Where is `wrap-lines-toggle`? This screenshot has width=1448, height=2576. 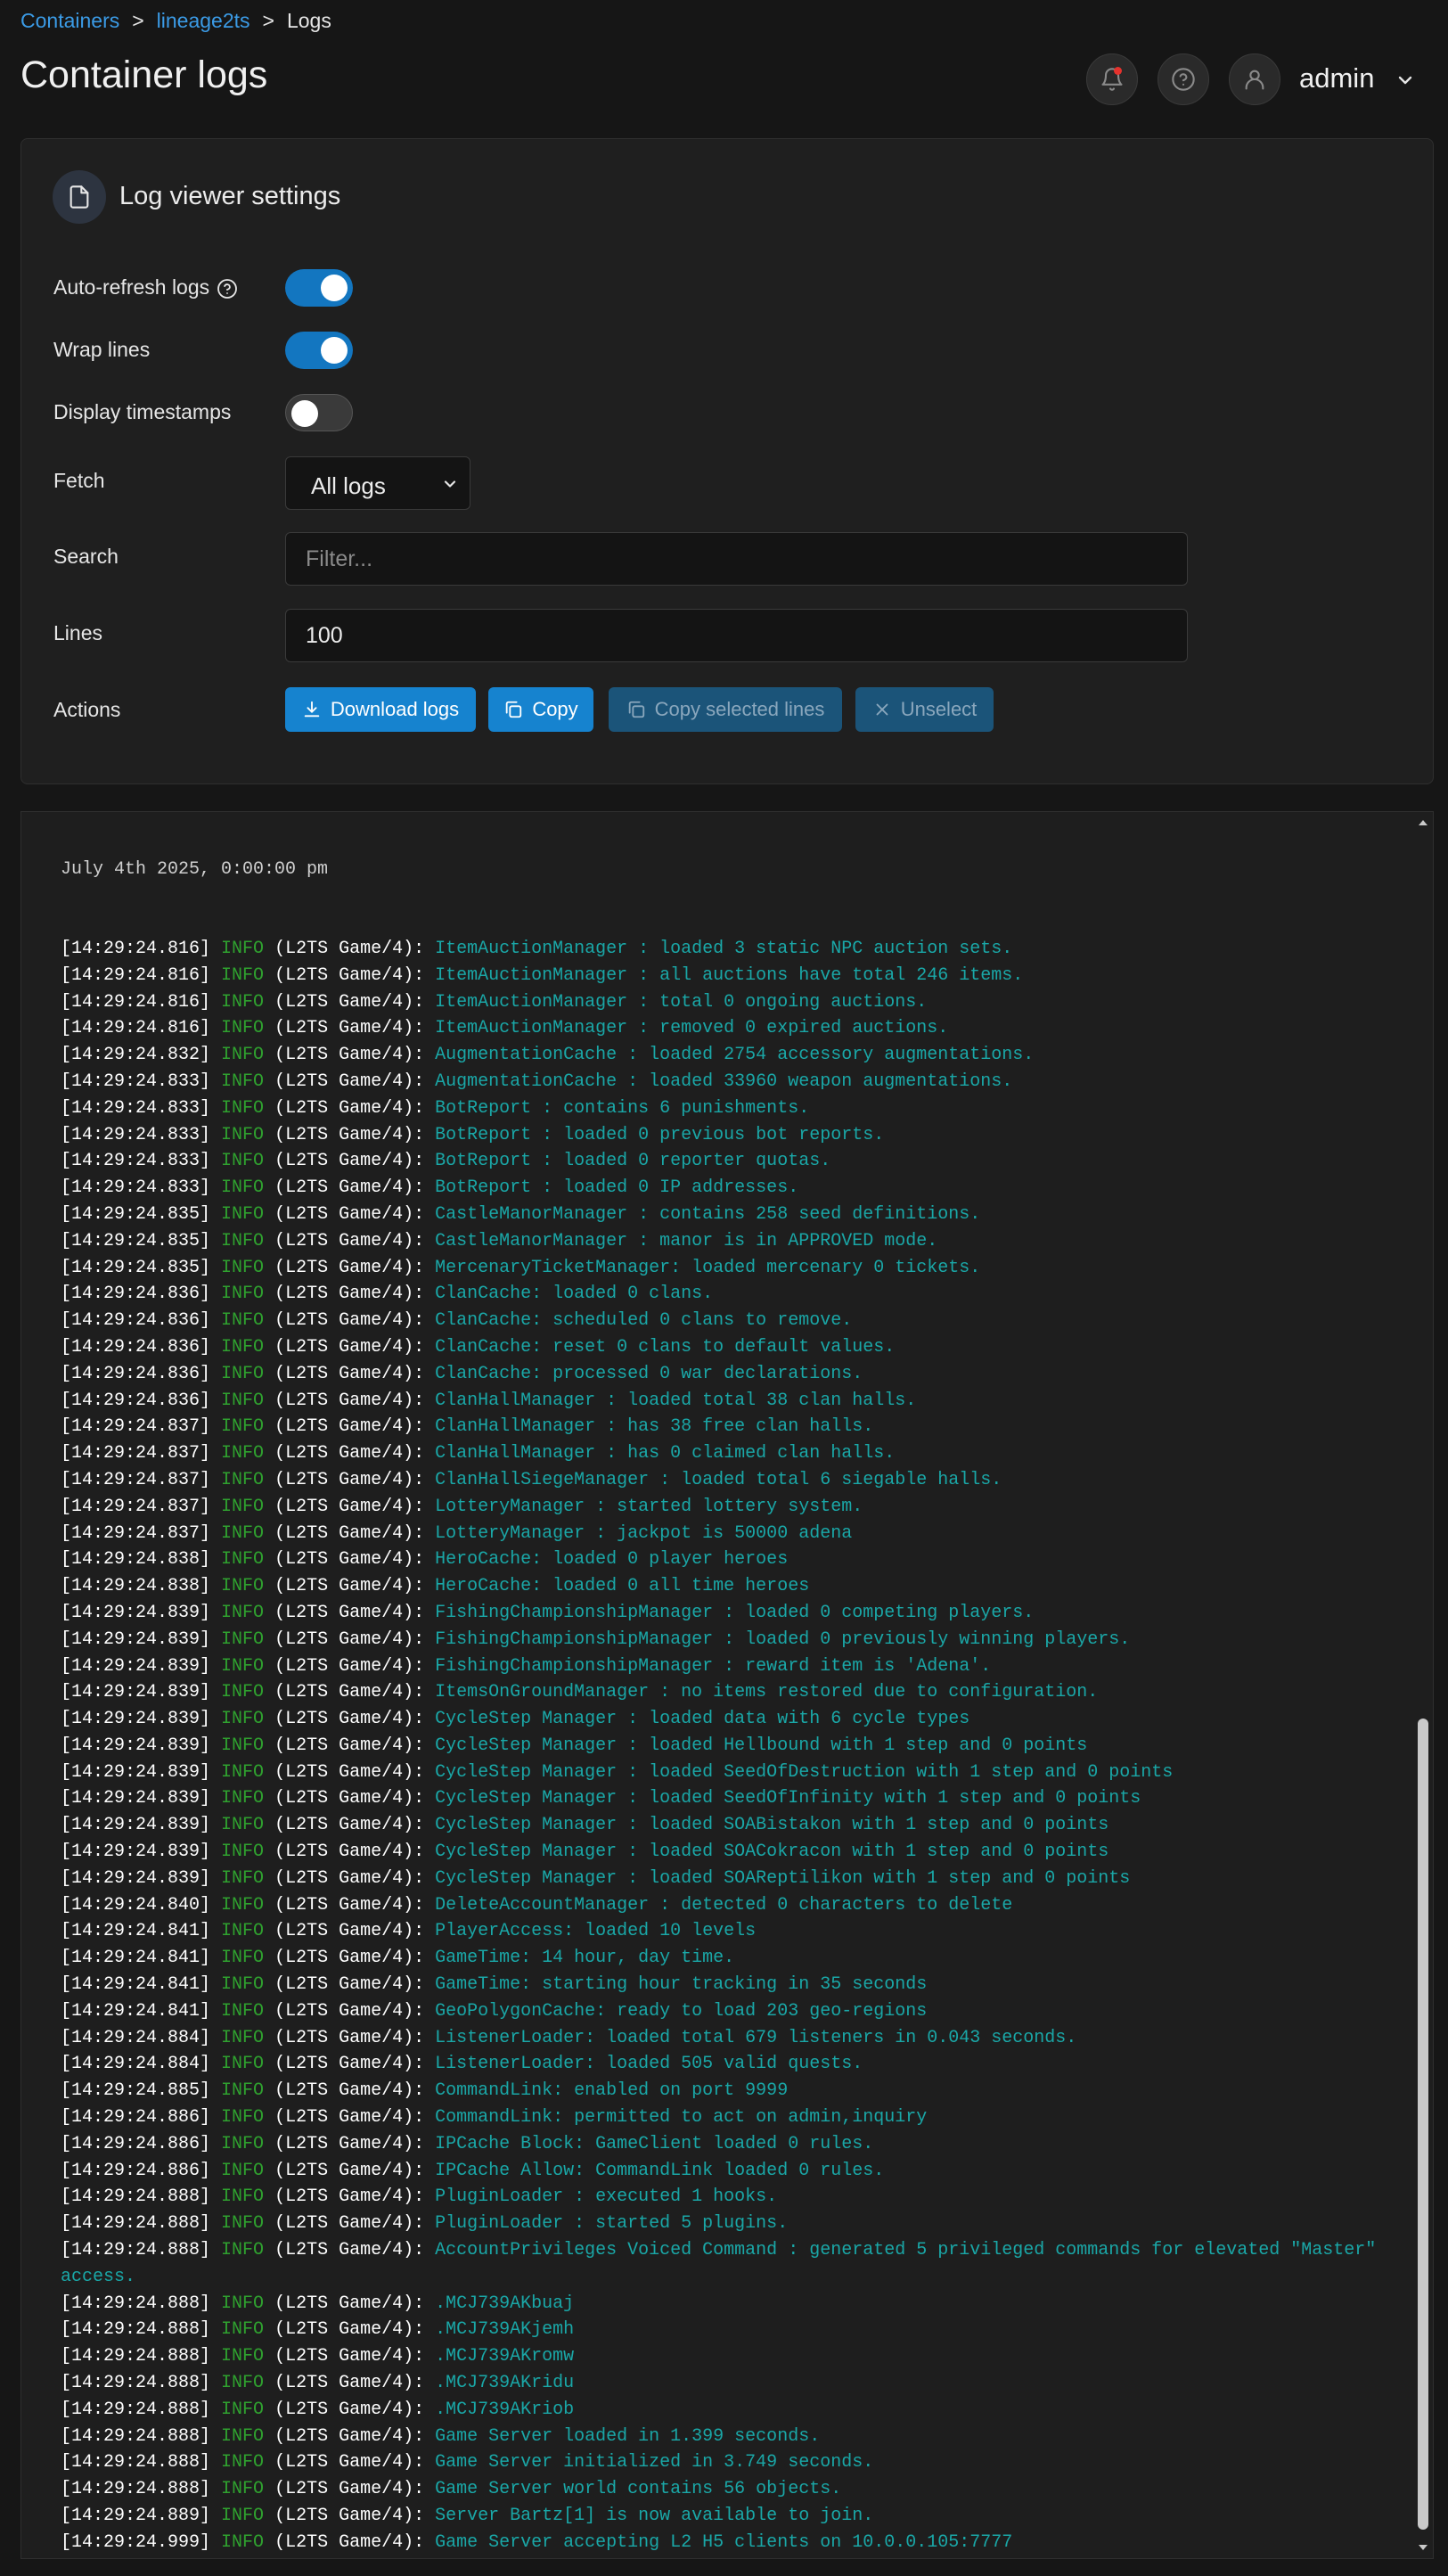
wrap-lines-toggle is located at coordinates (319, 350).